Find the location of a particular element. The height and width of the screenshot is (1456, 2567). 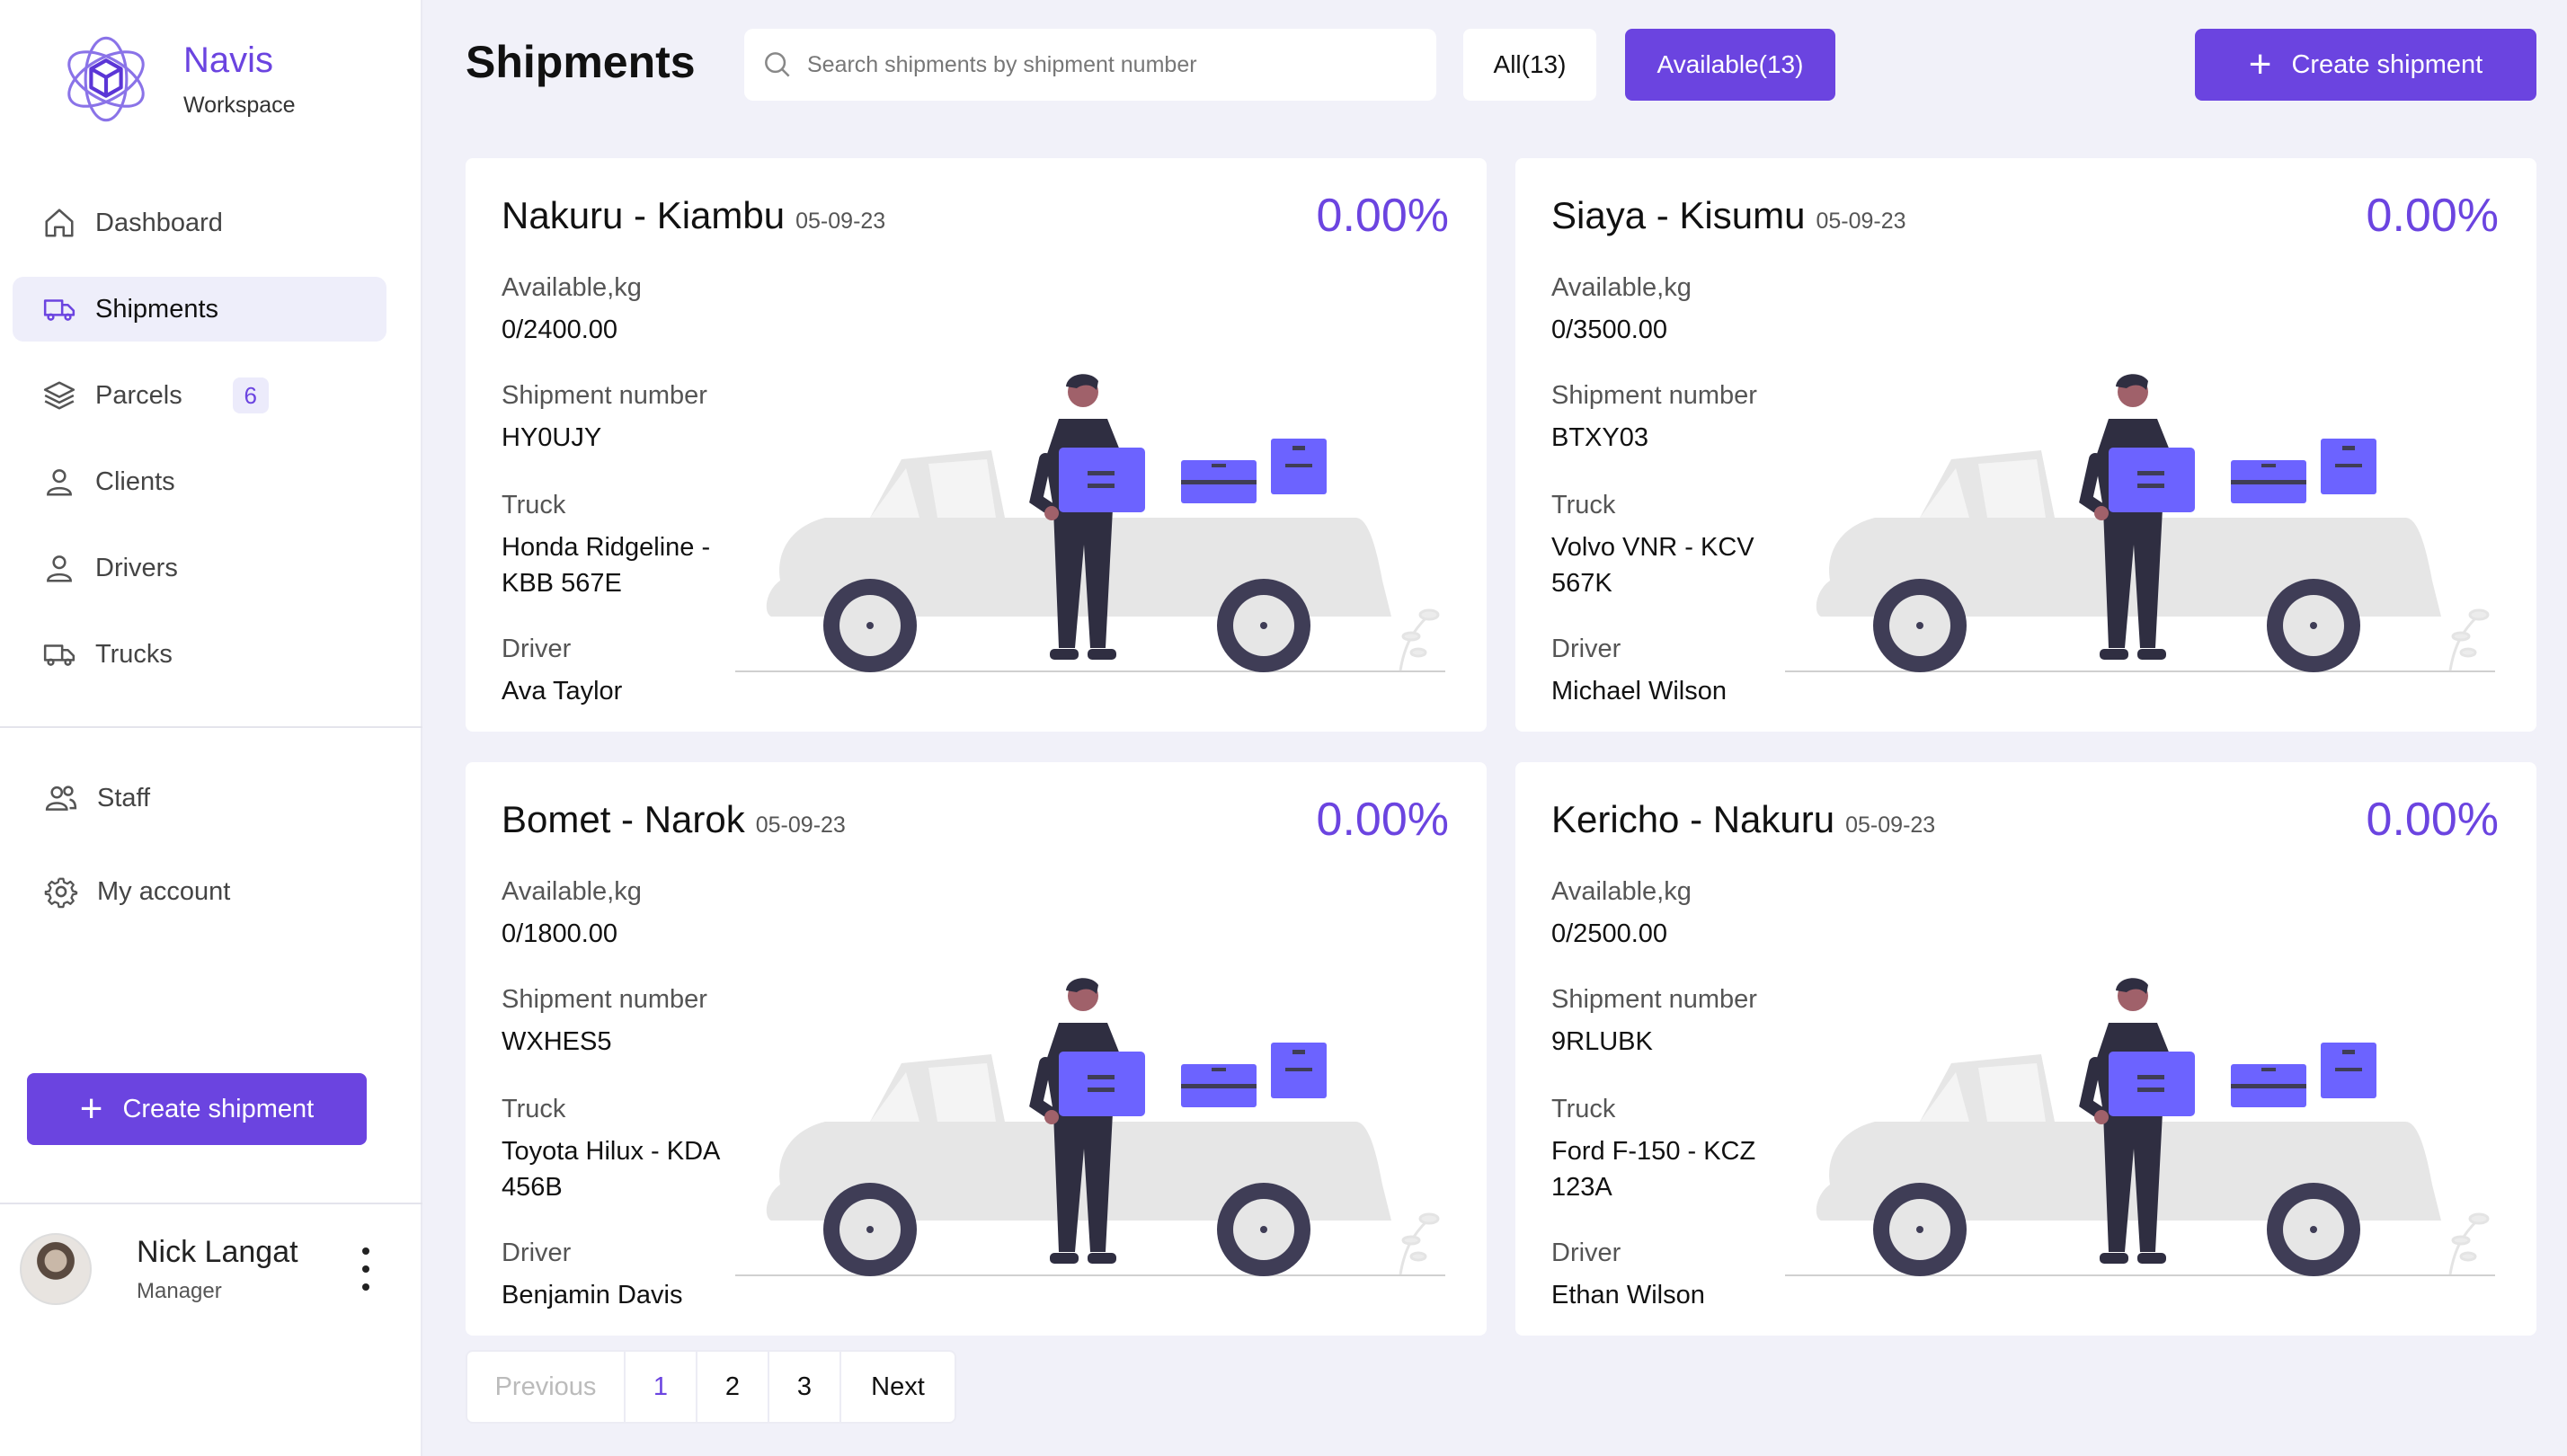

create-shipment-button: + Create shipment is located at coordinates (2365, 65).